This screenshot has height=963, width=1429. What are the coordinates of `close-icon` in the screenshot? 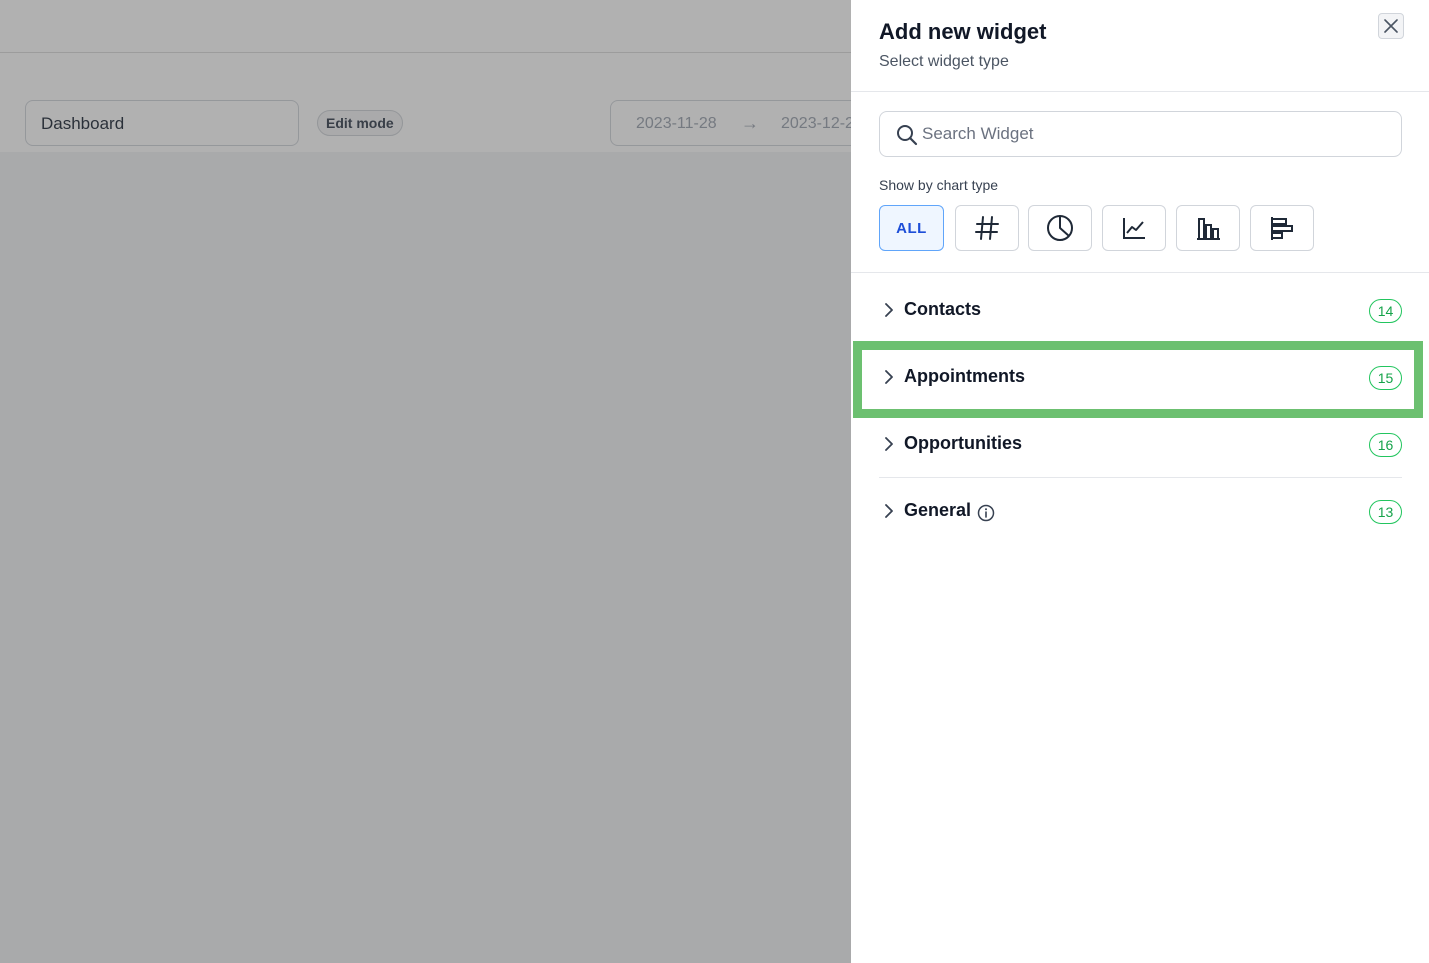 It's located at (1391, 26).